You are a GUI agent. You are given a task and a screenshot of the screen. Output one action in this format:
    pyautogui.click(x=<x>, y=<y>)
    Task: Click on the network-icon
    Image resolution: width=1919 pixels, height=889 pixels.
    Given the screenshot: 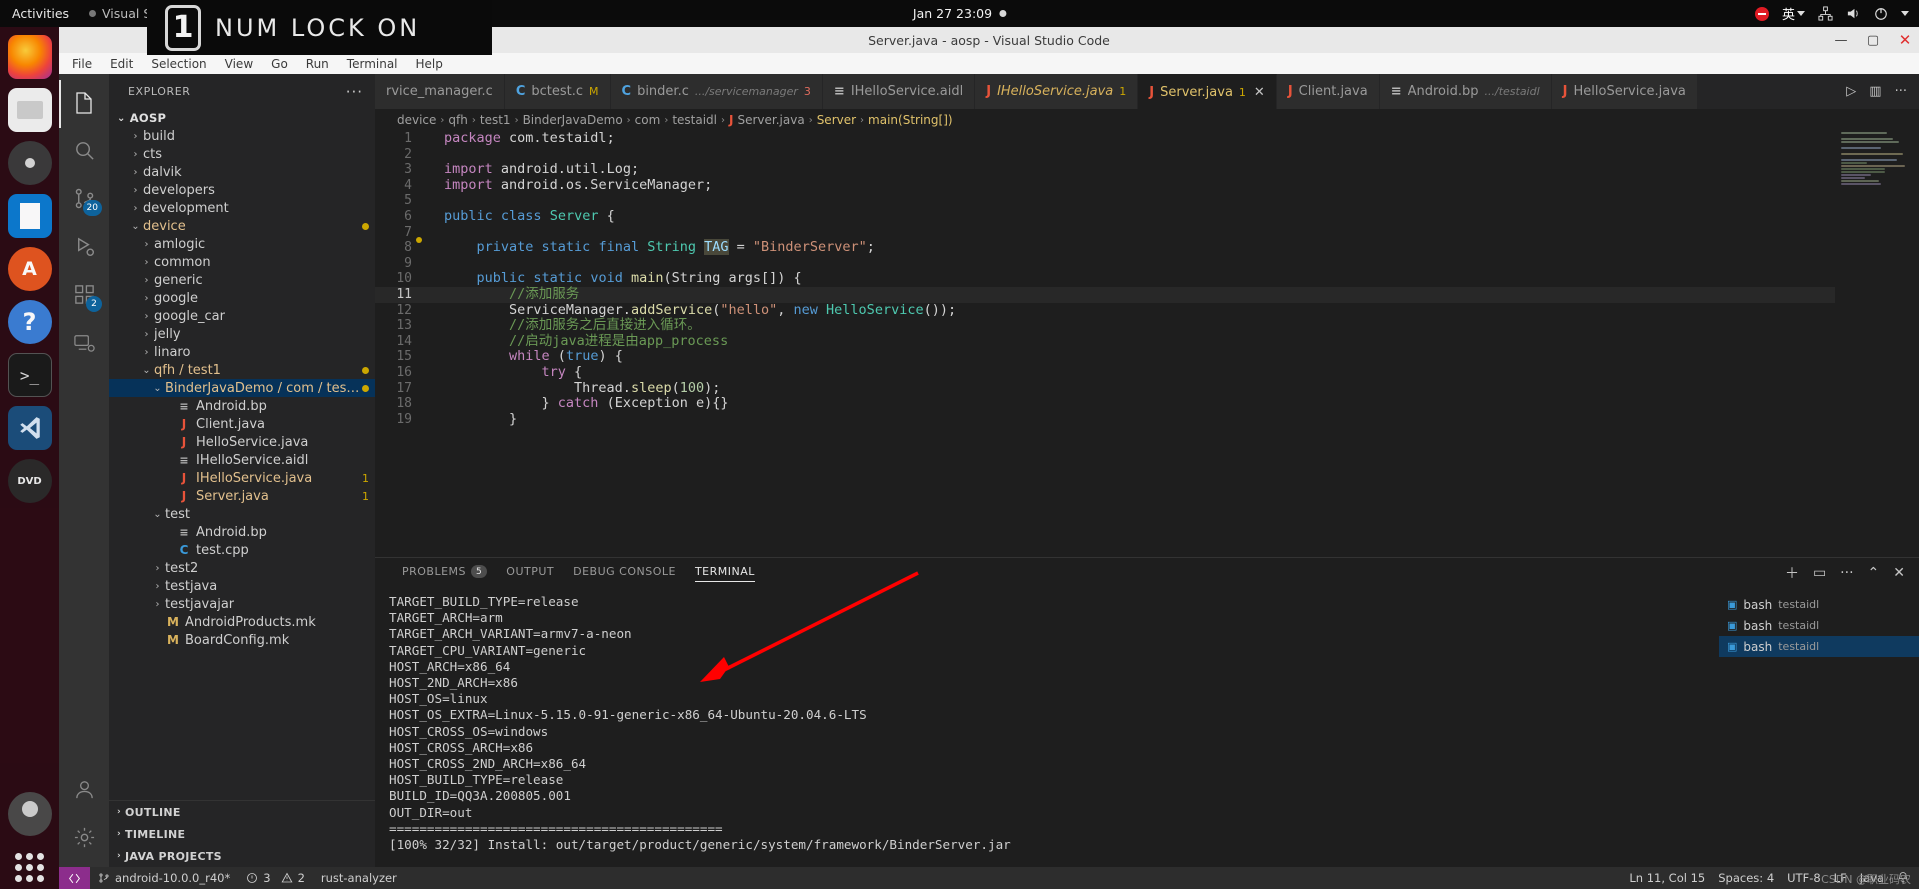 What is the action you would take?
    pyautogui.click(x=1825, y=13)
    